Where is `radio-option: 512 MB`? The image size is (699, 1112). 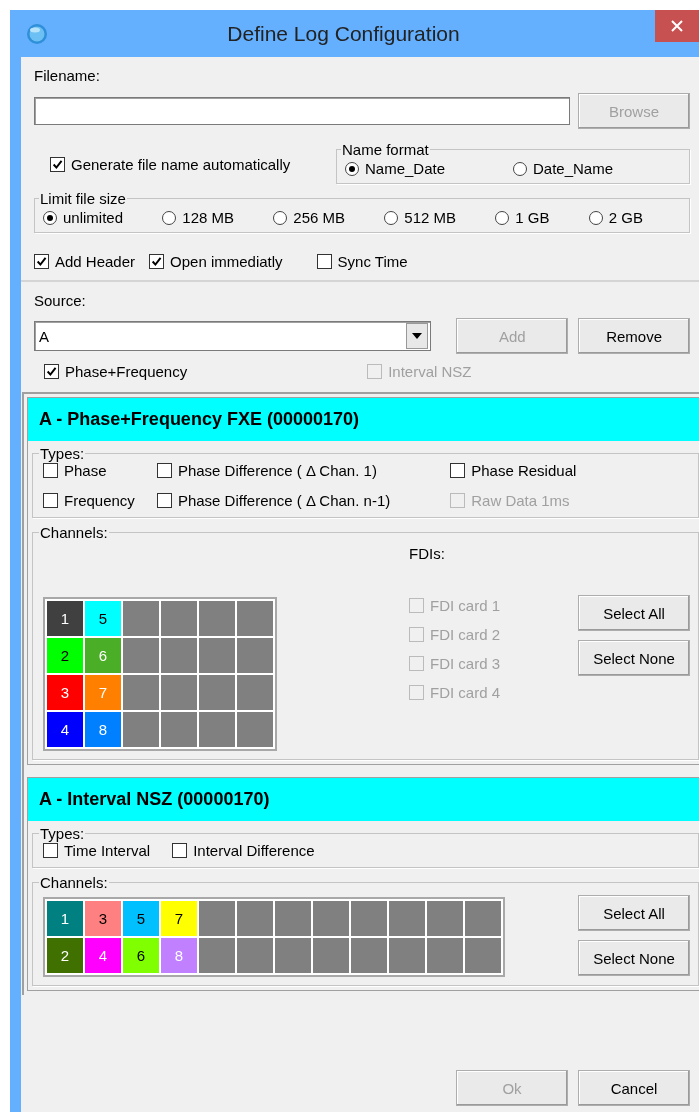
radio-option: 512 MB is located at coordinates (420, 217).